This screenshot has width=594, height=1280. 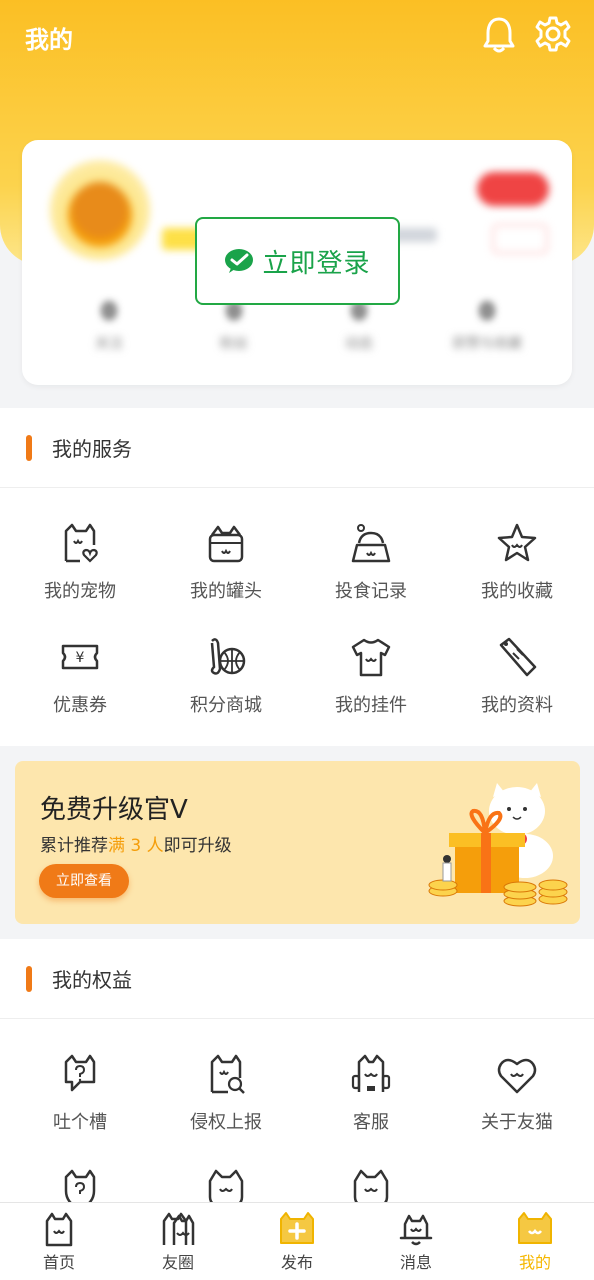 I want to click on services-header: 我的服务, so click(x=297, y=448).